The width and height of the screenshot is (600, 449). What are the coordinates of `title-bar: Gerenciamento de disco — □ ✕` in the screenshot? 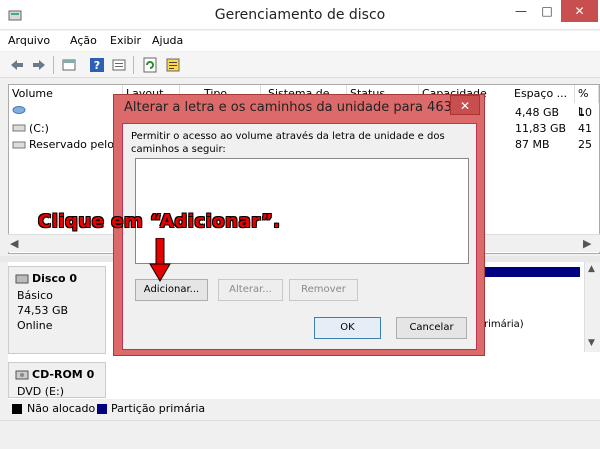 It's located at (300, 15).